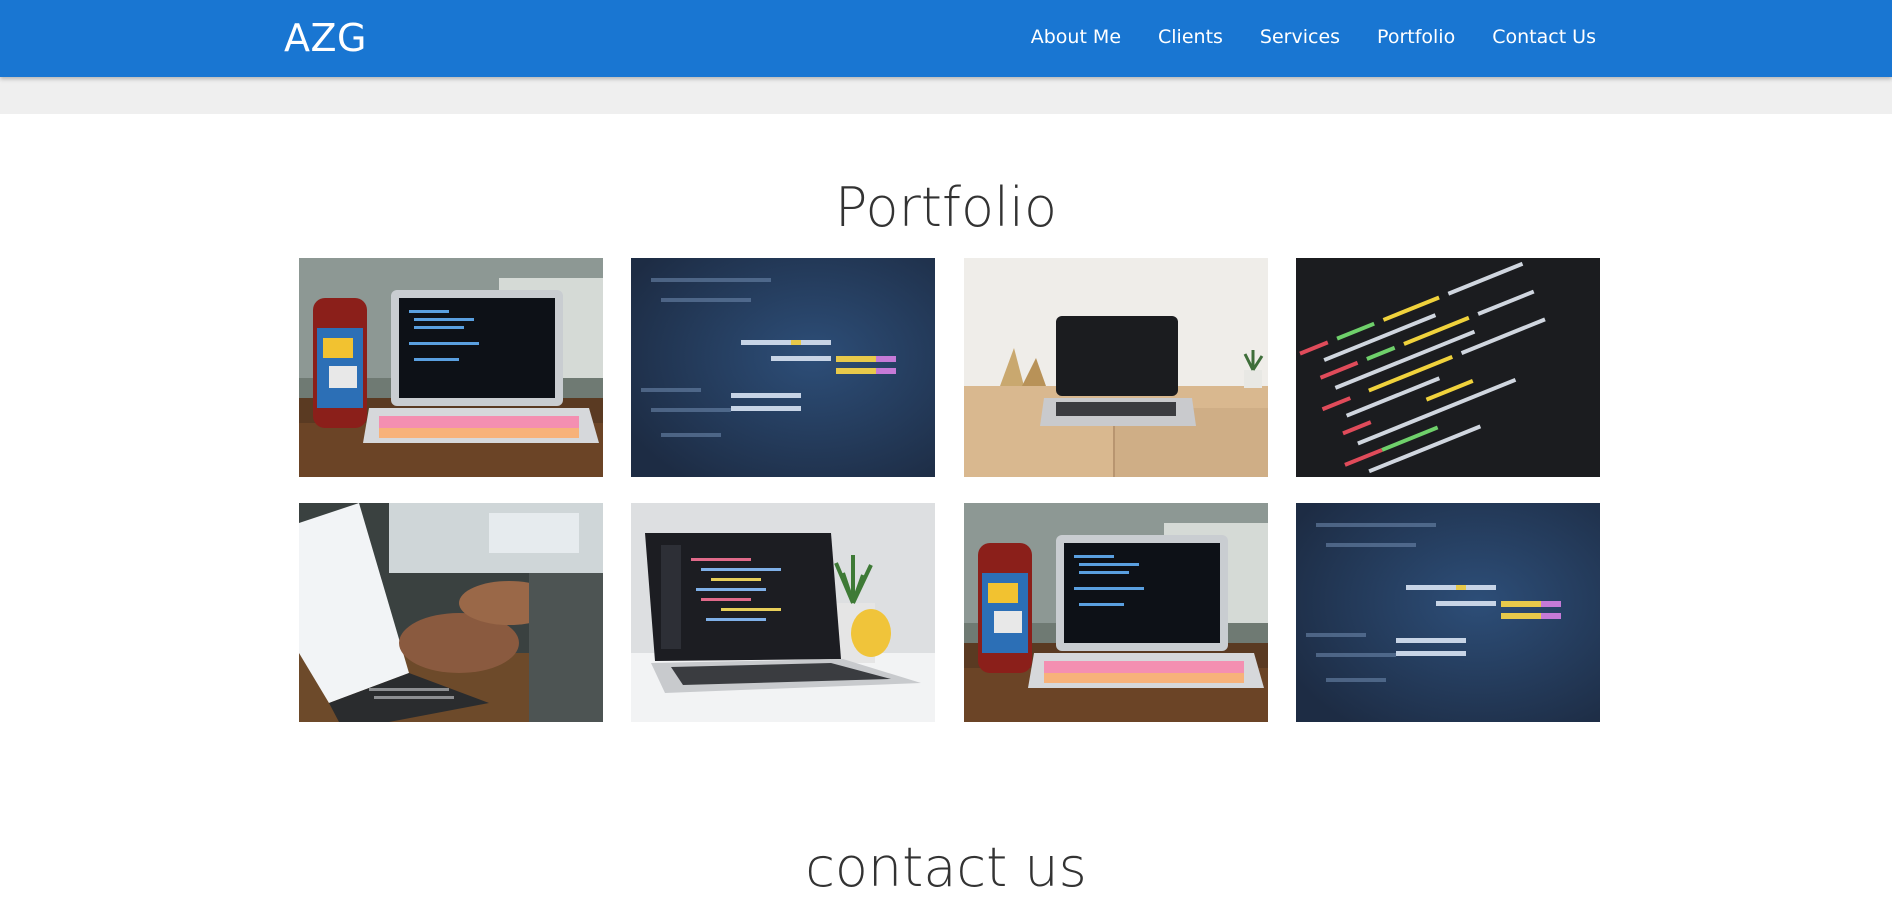  Describe the element at coordinates (1190, 37) in the screenshot. I see `nav-item-clients: Clients` at that location.